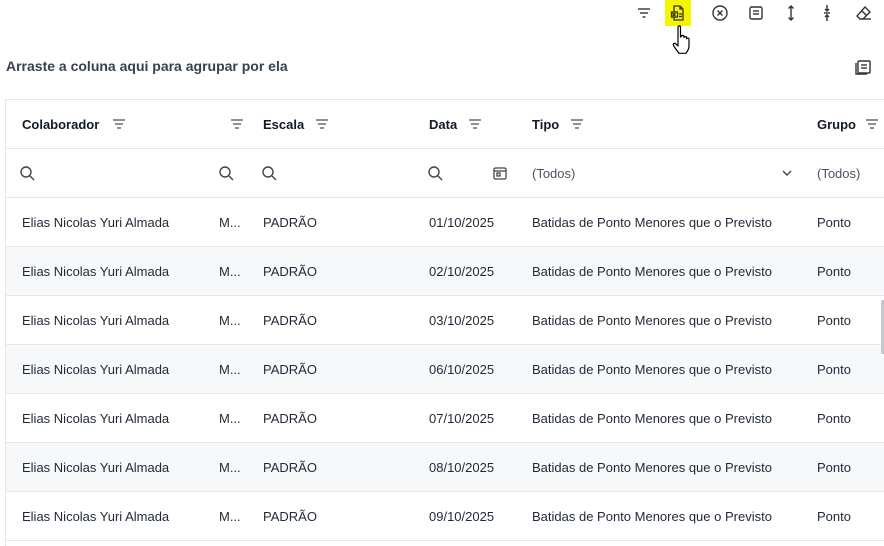  Describe the element at coordinates (462, 271) in the screenshot. I see `cell-data: 02/10/2025` at that location.